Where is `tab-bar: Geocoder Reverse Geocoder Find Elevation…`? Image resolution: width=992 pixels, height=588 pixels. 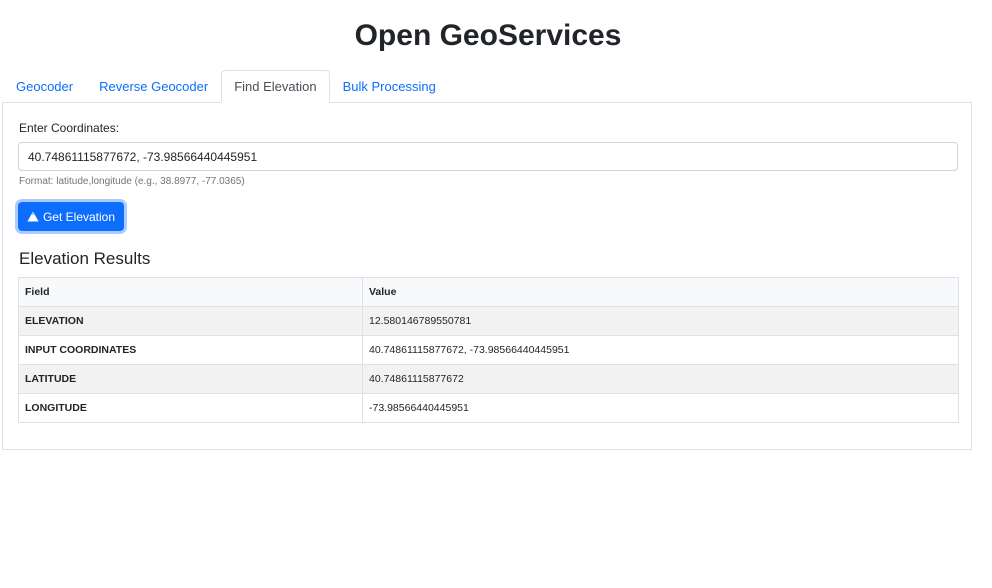 tab-bar: Geocoder Reverse Geocoder Find Elevation… is located at coordinates (226, 86).